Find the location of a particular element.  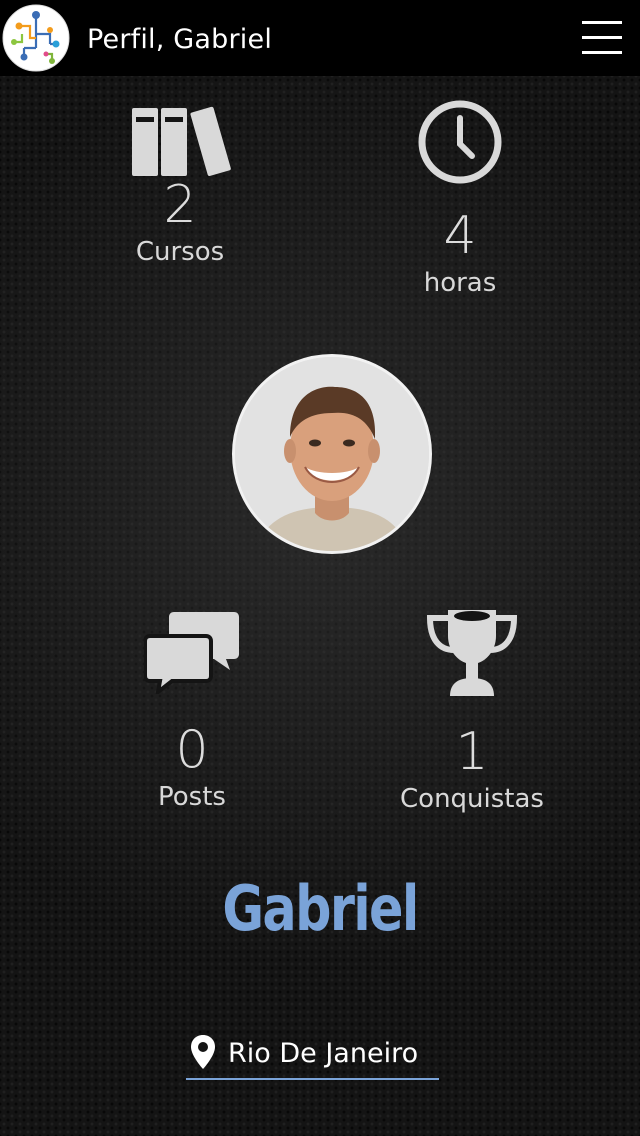

stat-conquistas: 1 Conquistas is located at coordinates (472, 710).